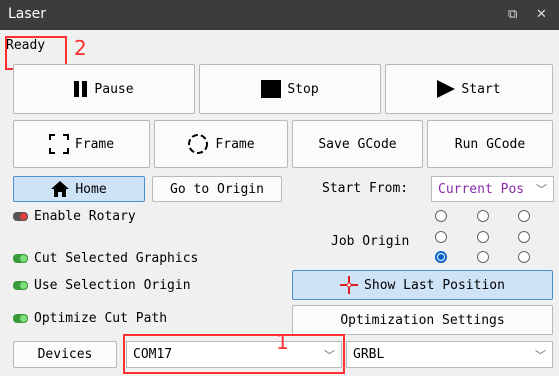 This screenshot has height=376, width=559. What do you see at coordinates (483, 216) in the screenshot?
I see `job-origin-radio-top-center` at bounding box center [483, 216].